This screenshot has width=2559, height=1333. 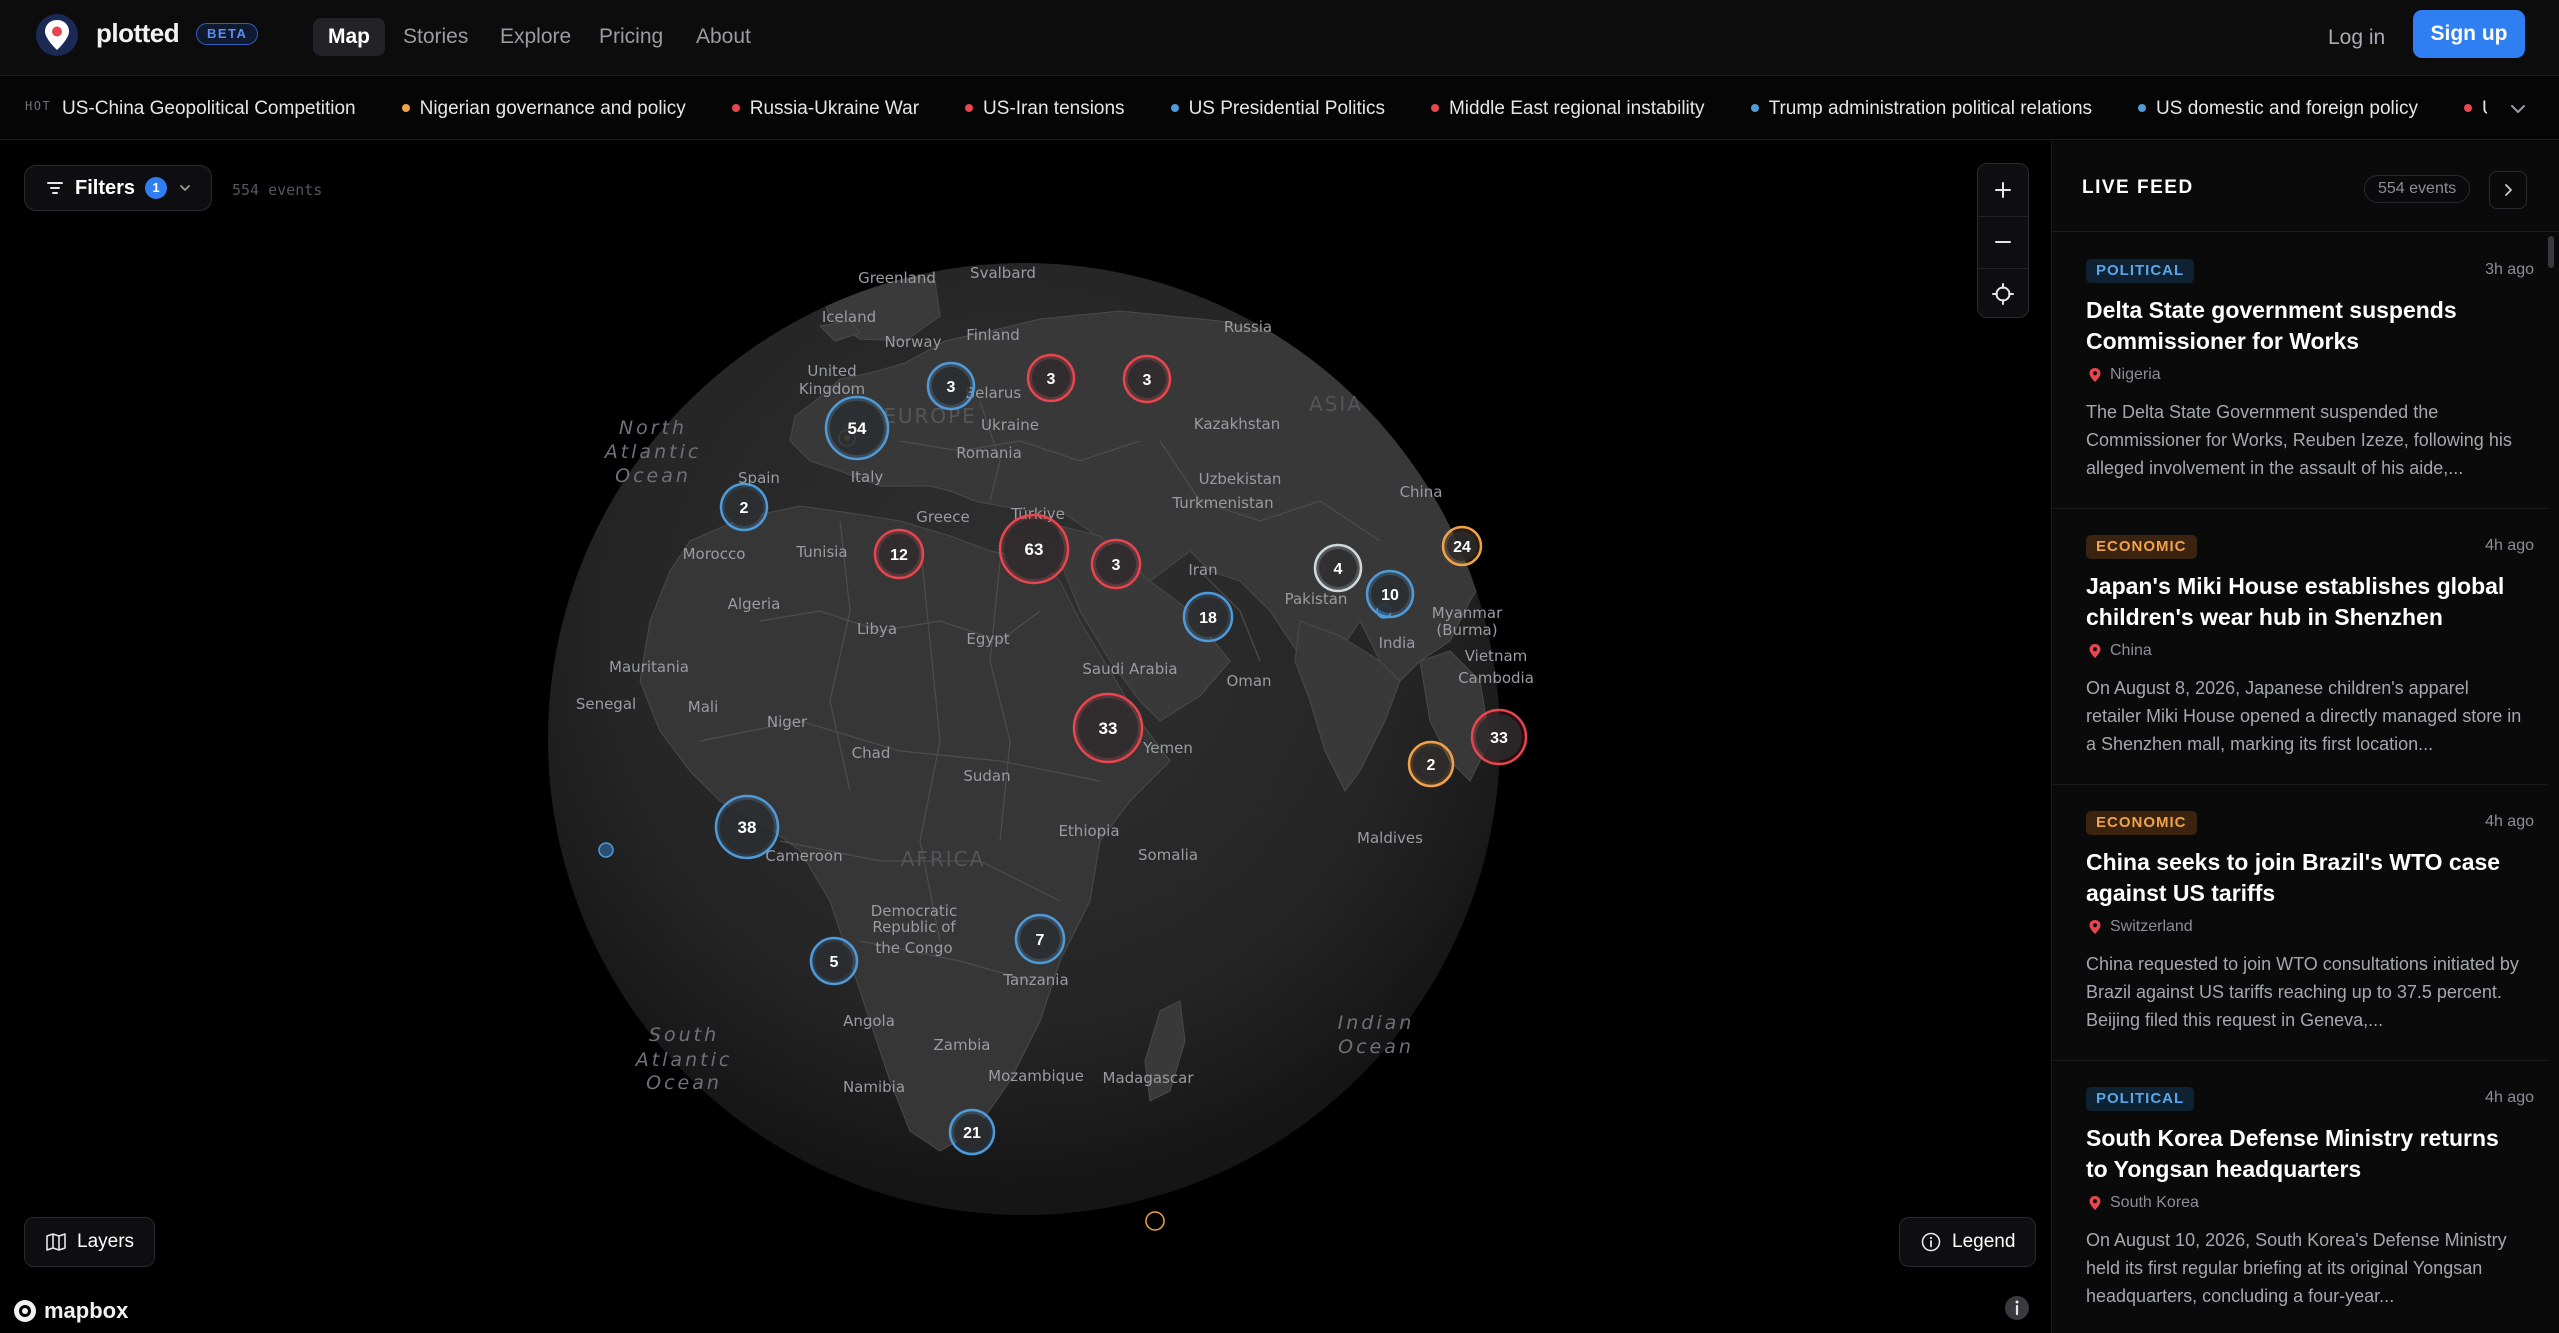 I want to click on crosshair-icon, so click(x=2003, y=294).